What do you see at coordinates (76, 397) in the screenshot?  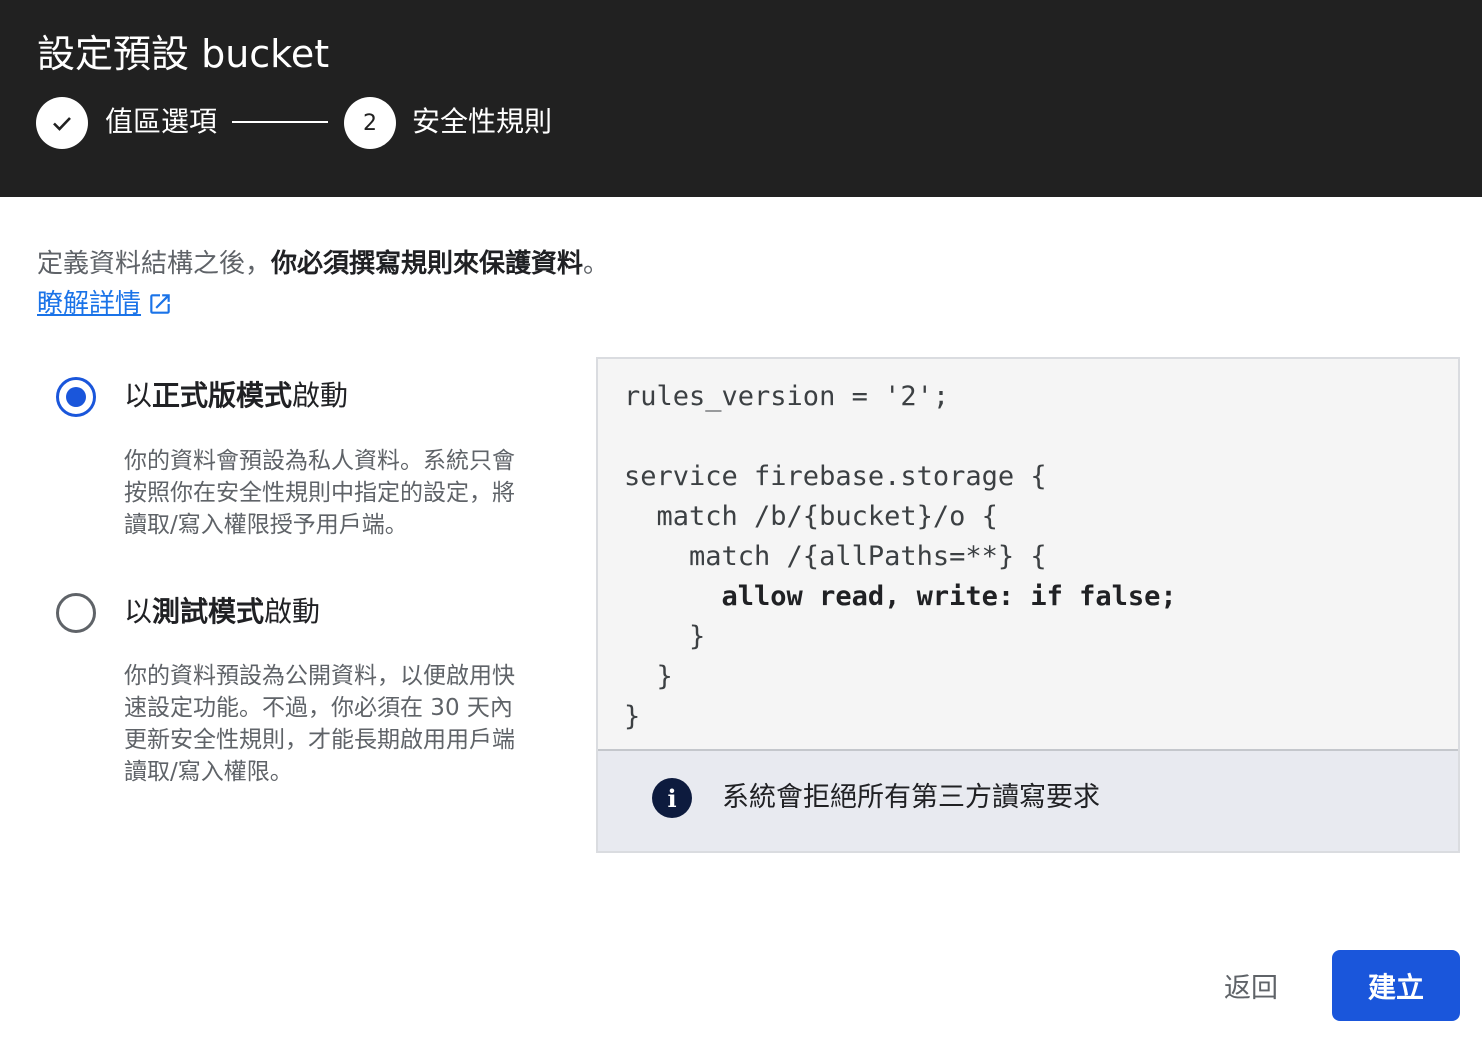 I see `production-mode-radio` at bounding box center [76, 397].